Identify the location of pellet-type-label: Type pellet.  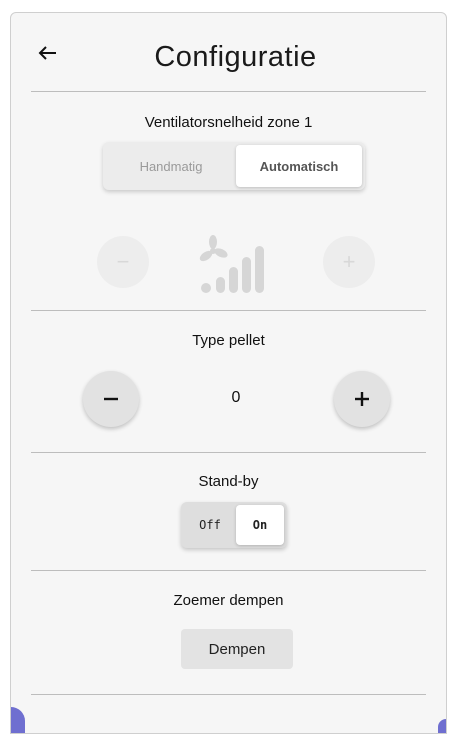
(228, 340).